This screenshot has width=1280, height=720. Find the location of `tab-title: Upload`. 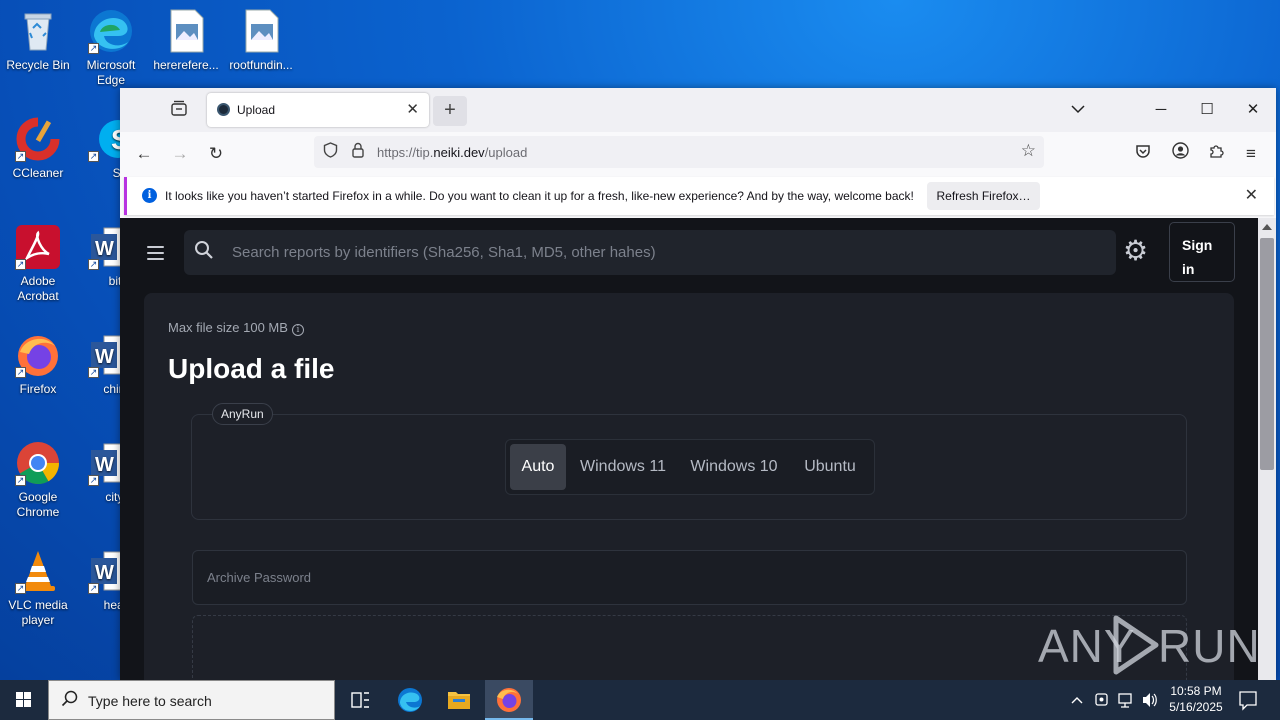

tab-title: Upload is located at coordinates (256, 110).